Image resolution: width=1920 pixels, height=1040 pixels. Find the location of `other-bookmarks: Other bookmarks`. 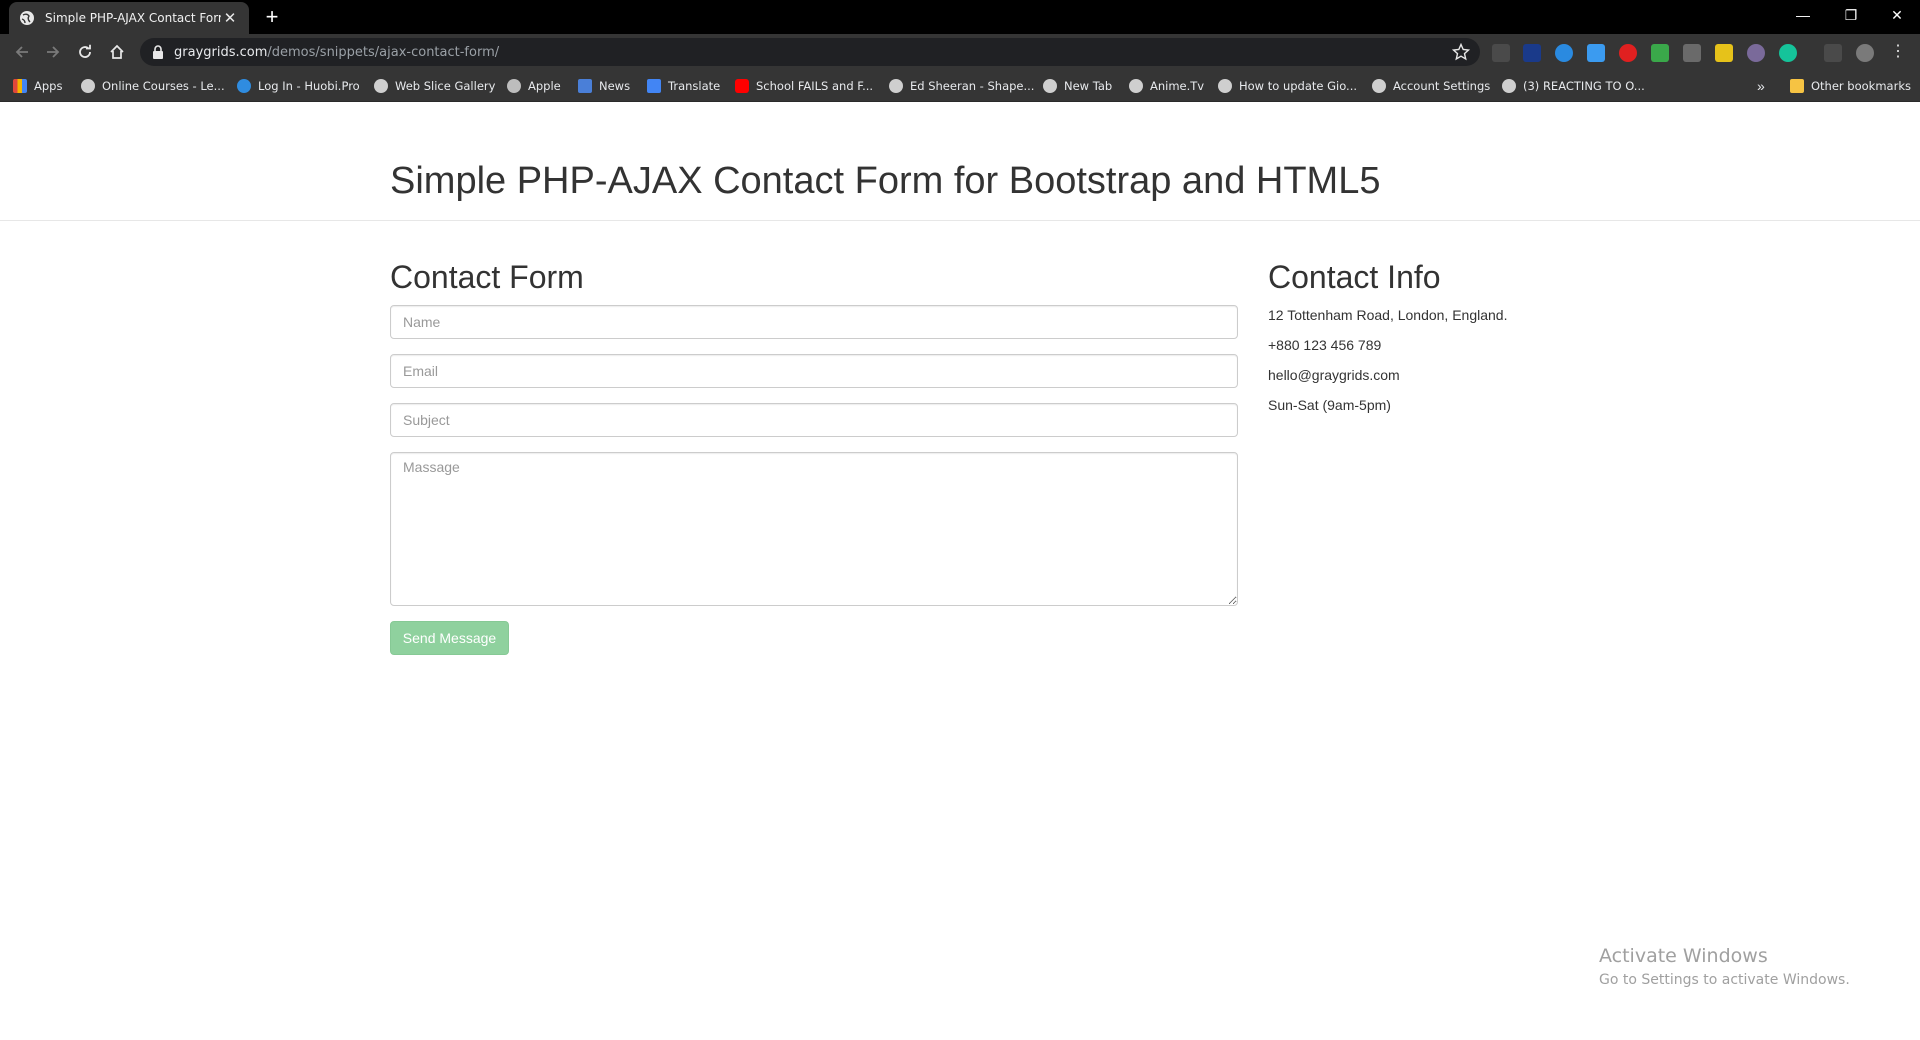

other-bookmarks: Other bookmarks is located at coordinates (1850, 86).